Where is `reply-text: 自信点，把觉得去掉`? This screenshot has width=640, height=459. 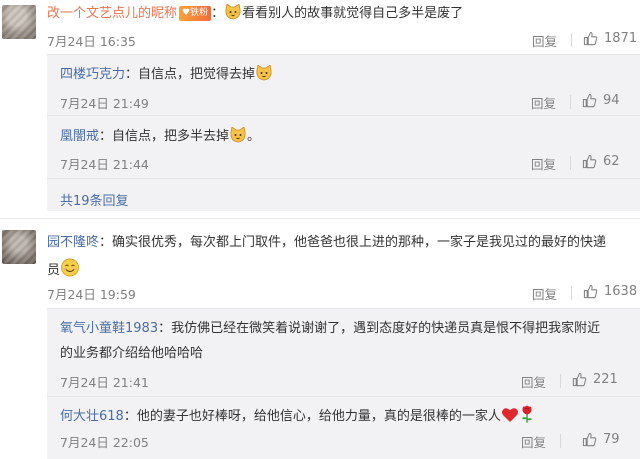
reply-text: 自信点，把觉得去掉 is located at coordinates (197, 74).